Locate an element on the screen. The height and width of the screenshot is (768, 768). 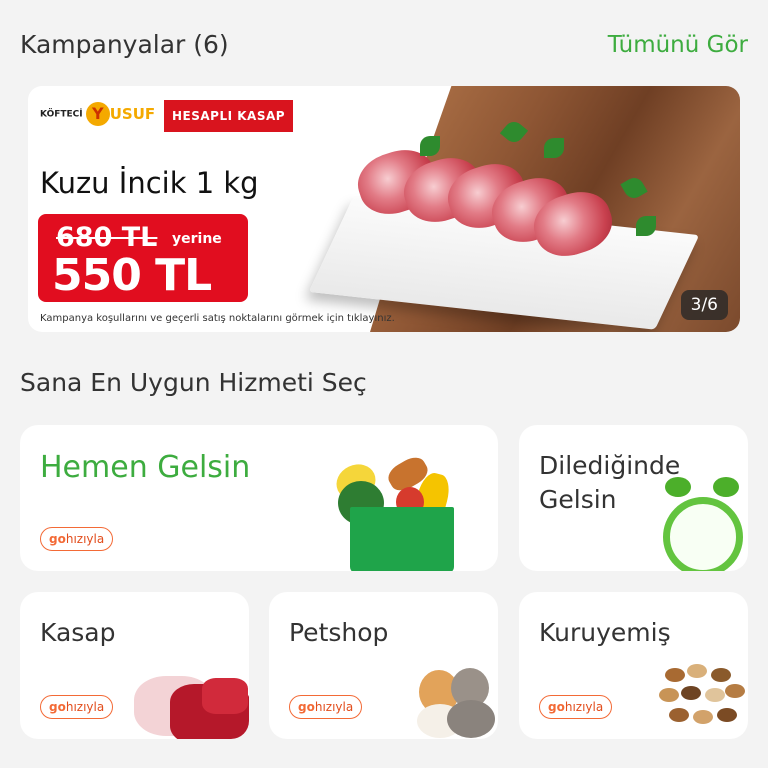
campaigns-title: Kampanyalar (6) is located at coordinates (124, 44).